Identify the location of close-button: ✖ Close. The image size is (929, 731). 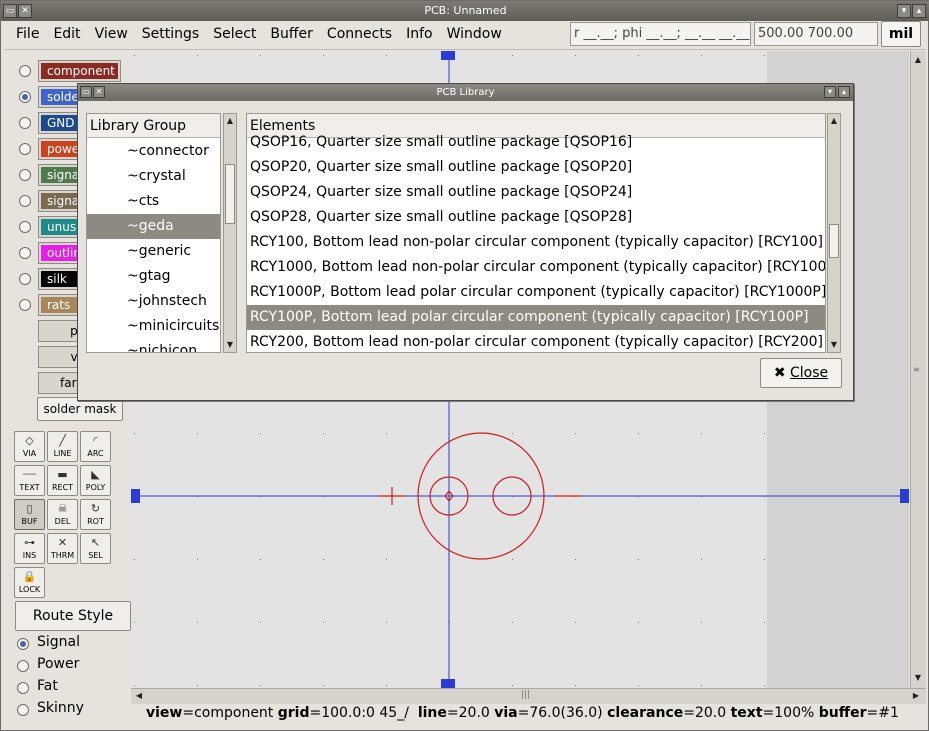
(801, 373).